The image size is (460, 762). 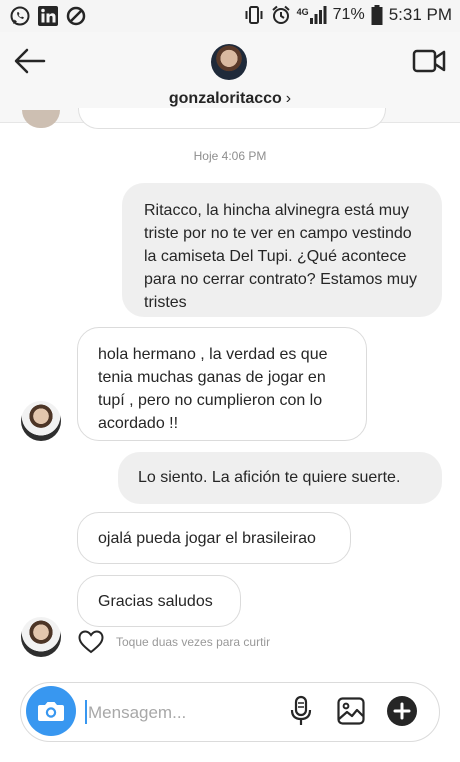 I want to click on arrow-left-icon, so click(x=30, y=61).